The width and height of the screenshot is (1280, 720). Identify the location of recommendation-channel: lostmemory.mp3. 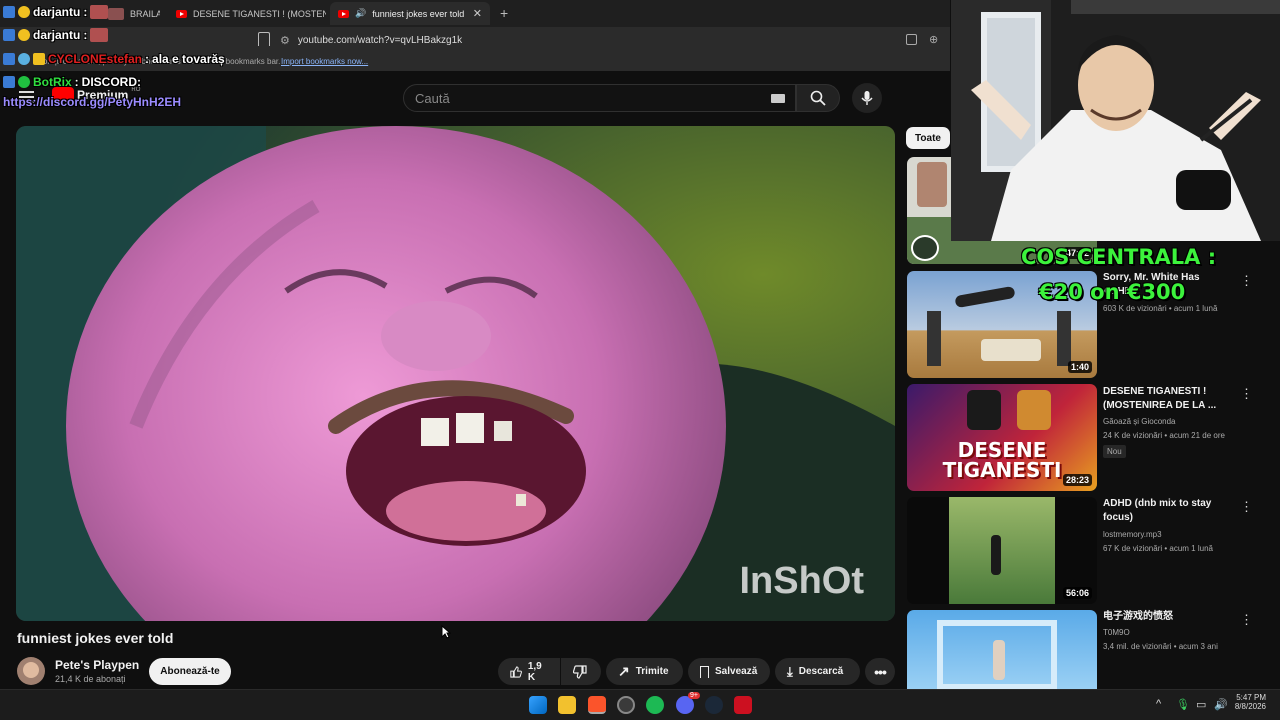
(1178, 535).